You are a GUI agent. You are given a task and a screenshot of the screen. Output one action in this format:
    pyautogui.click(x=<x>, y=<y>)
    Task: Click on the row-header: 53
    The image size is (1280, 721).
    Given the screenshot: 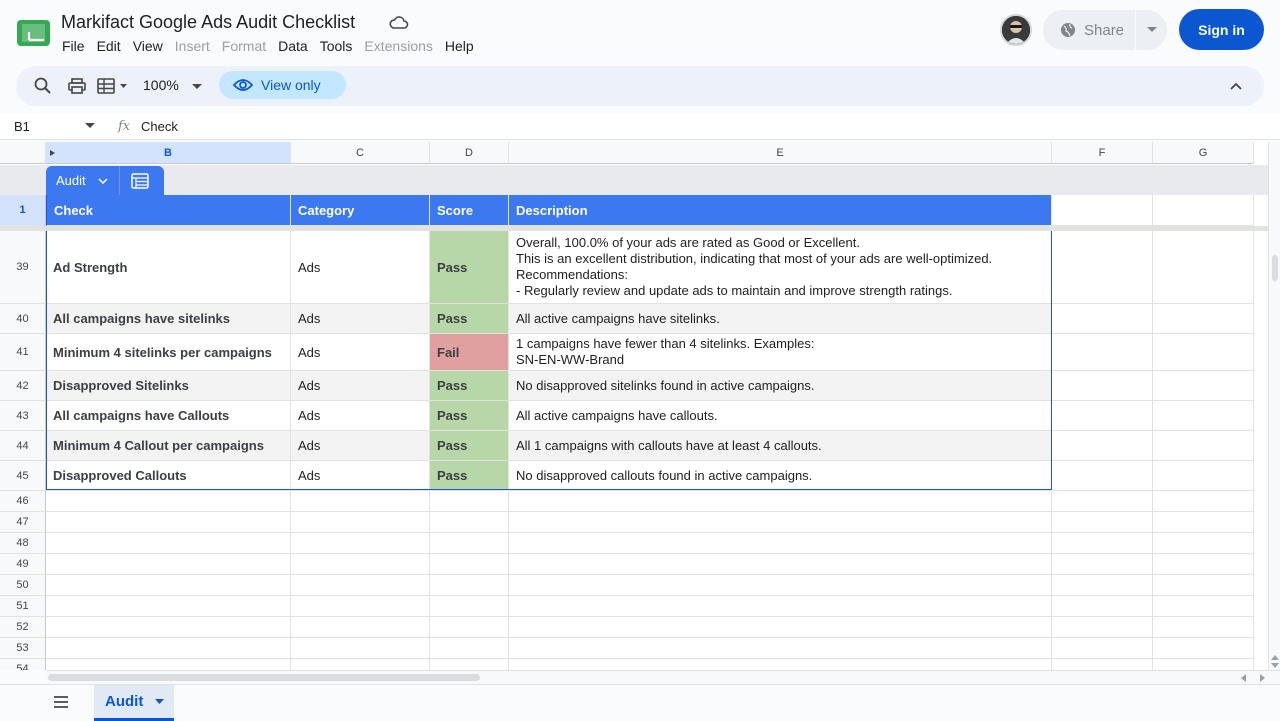 What is the action you would take?
    pyautogui.click(x=23, y=648)
    